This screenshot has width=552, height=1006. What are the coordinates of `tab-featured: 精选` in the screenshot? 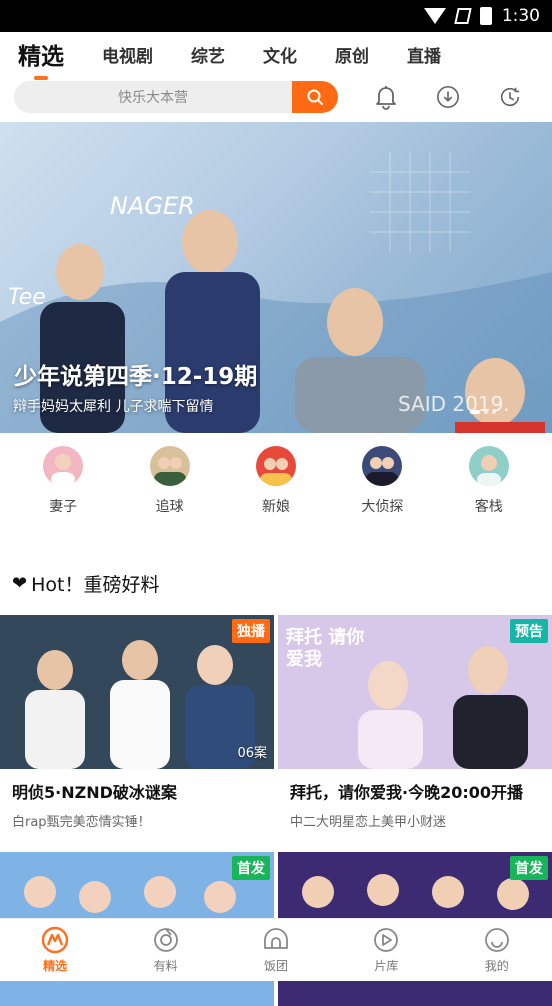 It's located at (41, 54).